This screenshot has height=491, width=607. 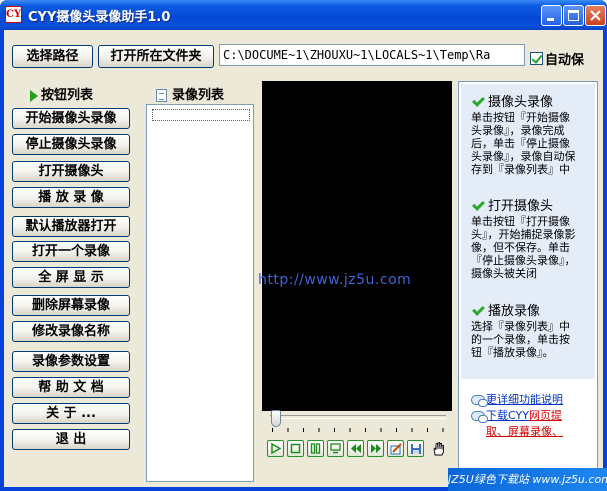 I want to click on play-recording-button: 播 放 录 像, so click(x=71, y=197).